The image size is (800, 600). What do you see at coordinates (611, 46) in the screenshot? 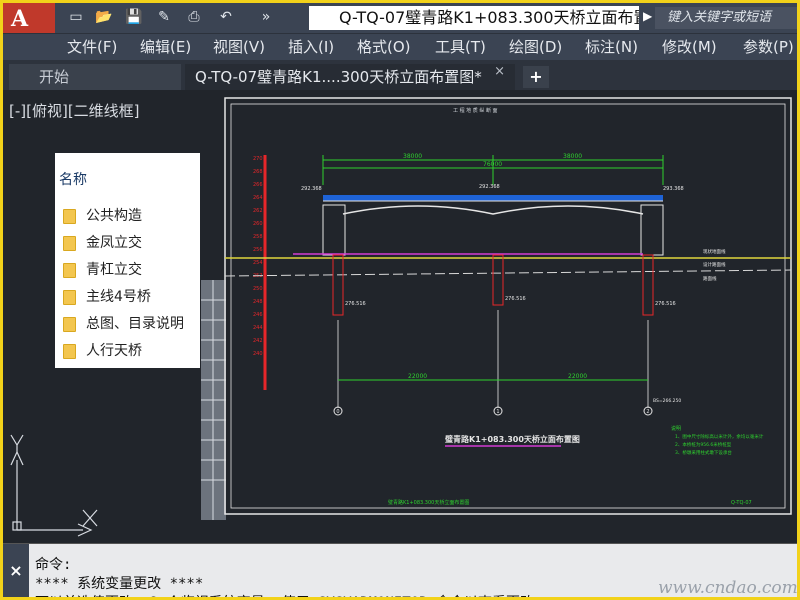
I see `menu-dimension: 标注(N)` at bounding box center [611, 46].